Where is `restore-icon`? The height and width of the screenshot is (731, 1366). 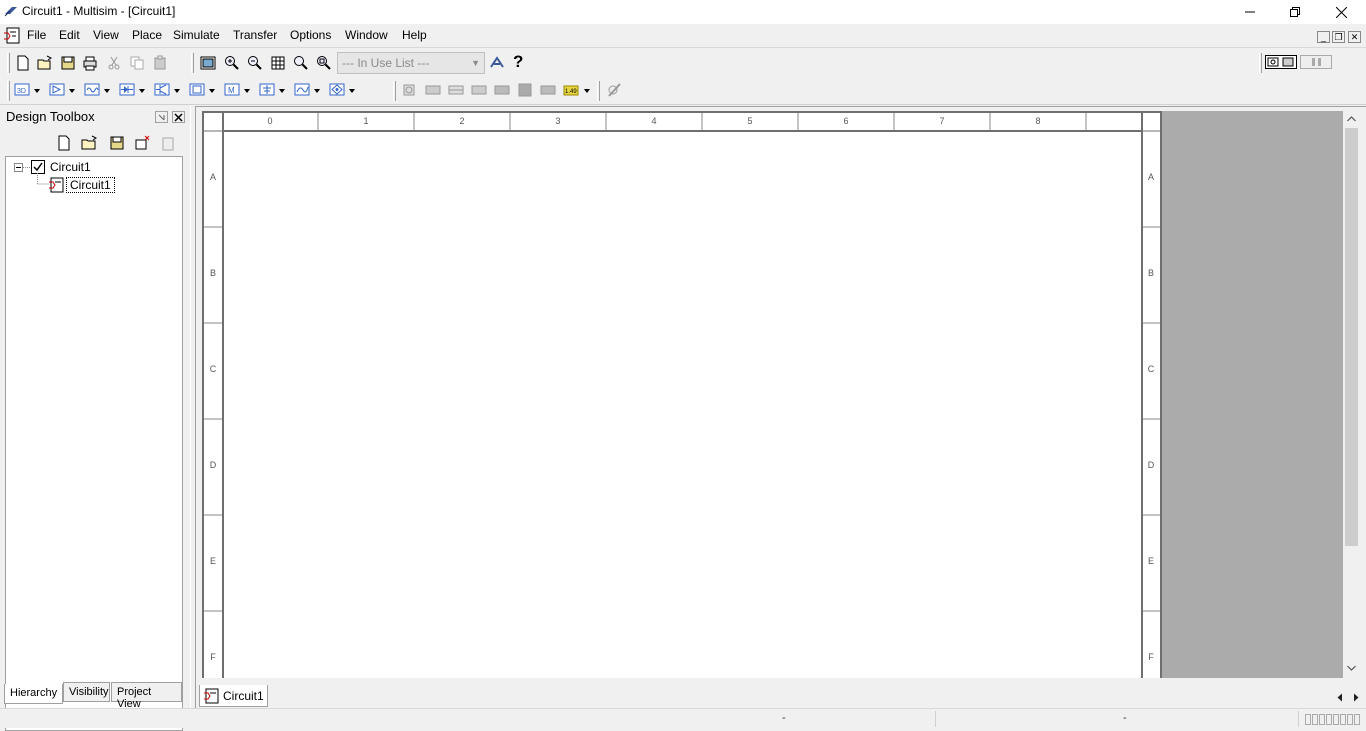 restore-icon is located at coordinates (1295, 12).